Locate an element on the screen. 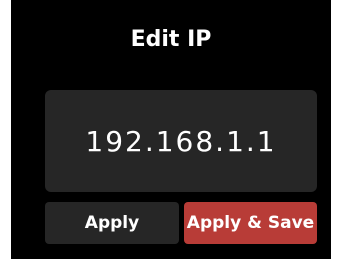 The image size is (342, 259). apply-button-label: Apply is located at coordinates (112, 223).